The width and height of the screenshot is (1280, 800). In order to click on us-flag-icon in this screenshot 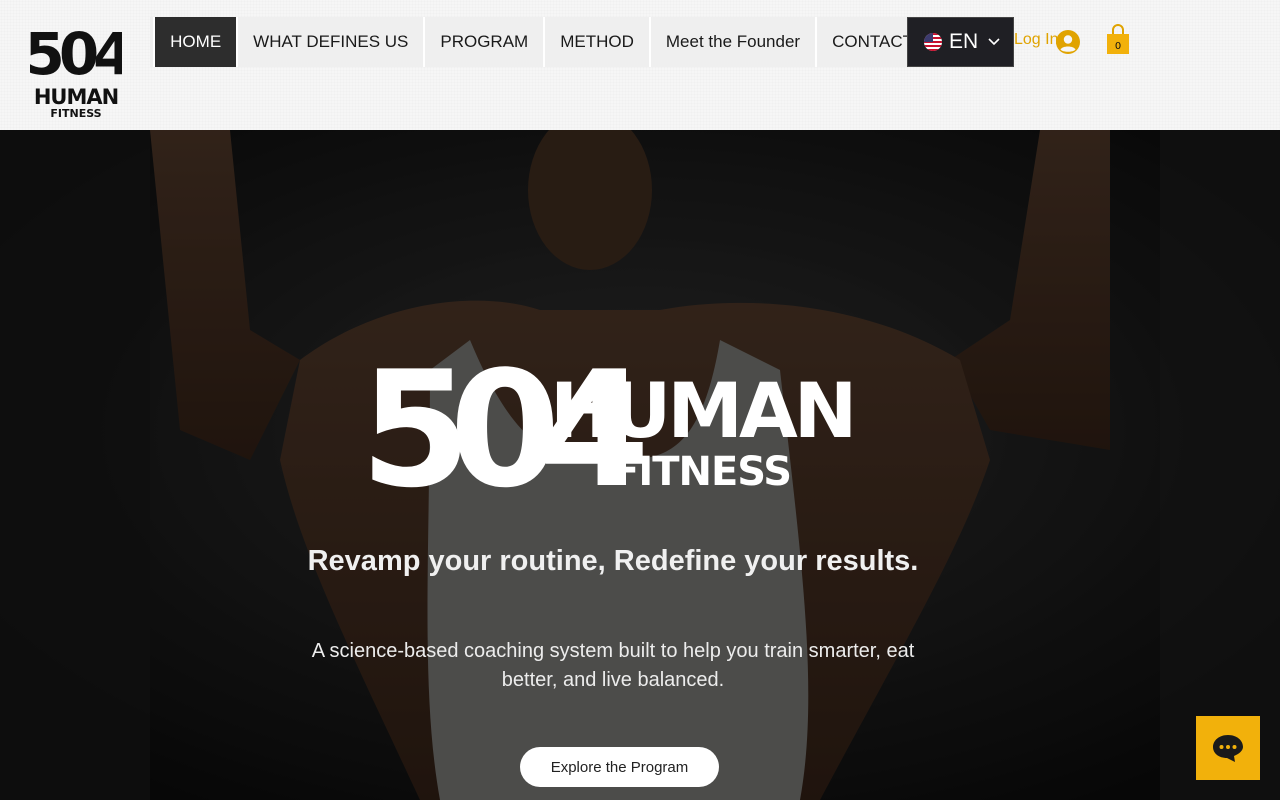, I will do `click(933, 42)`.